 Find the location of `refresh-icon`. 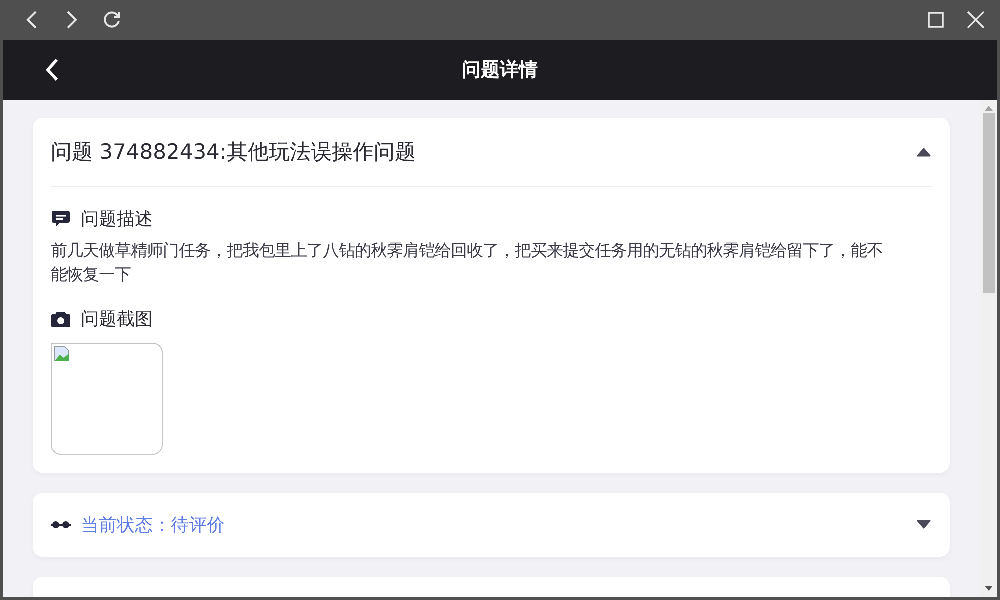

refresh-icon is located at coordinates (112, 20).